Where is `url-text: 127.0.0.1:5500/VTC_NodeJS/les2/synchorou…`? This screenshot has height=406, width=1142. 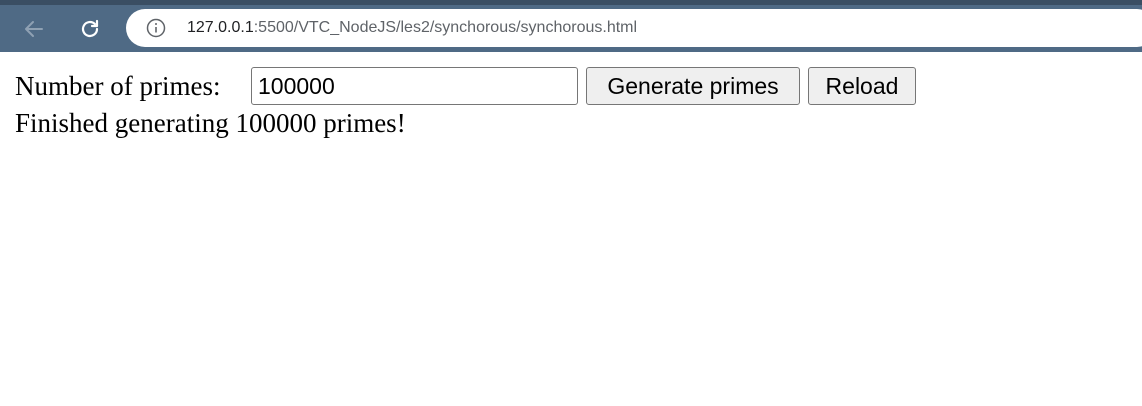
url-text: 127.0.0.1:5500/VTC_NodeJS/les2/synchorou… is located at coordinates (412, 28).